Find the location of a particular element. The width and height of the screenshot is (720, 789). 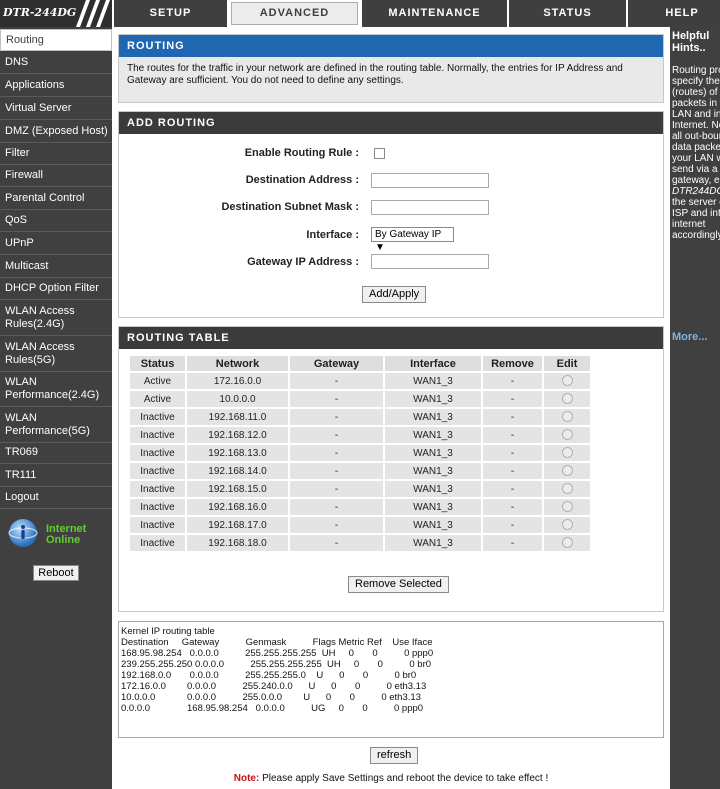

sidebar-item-qos: QoS is located at coordinates (56, 221).